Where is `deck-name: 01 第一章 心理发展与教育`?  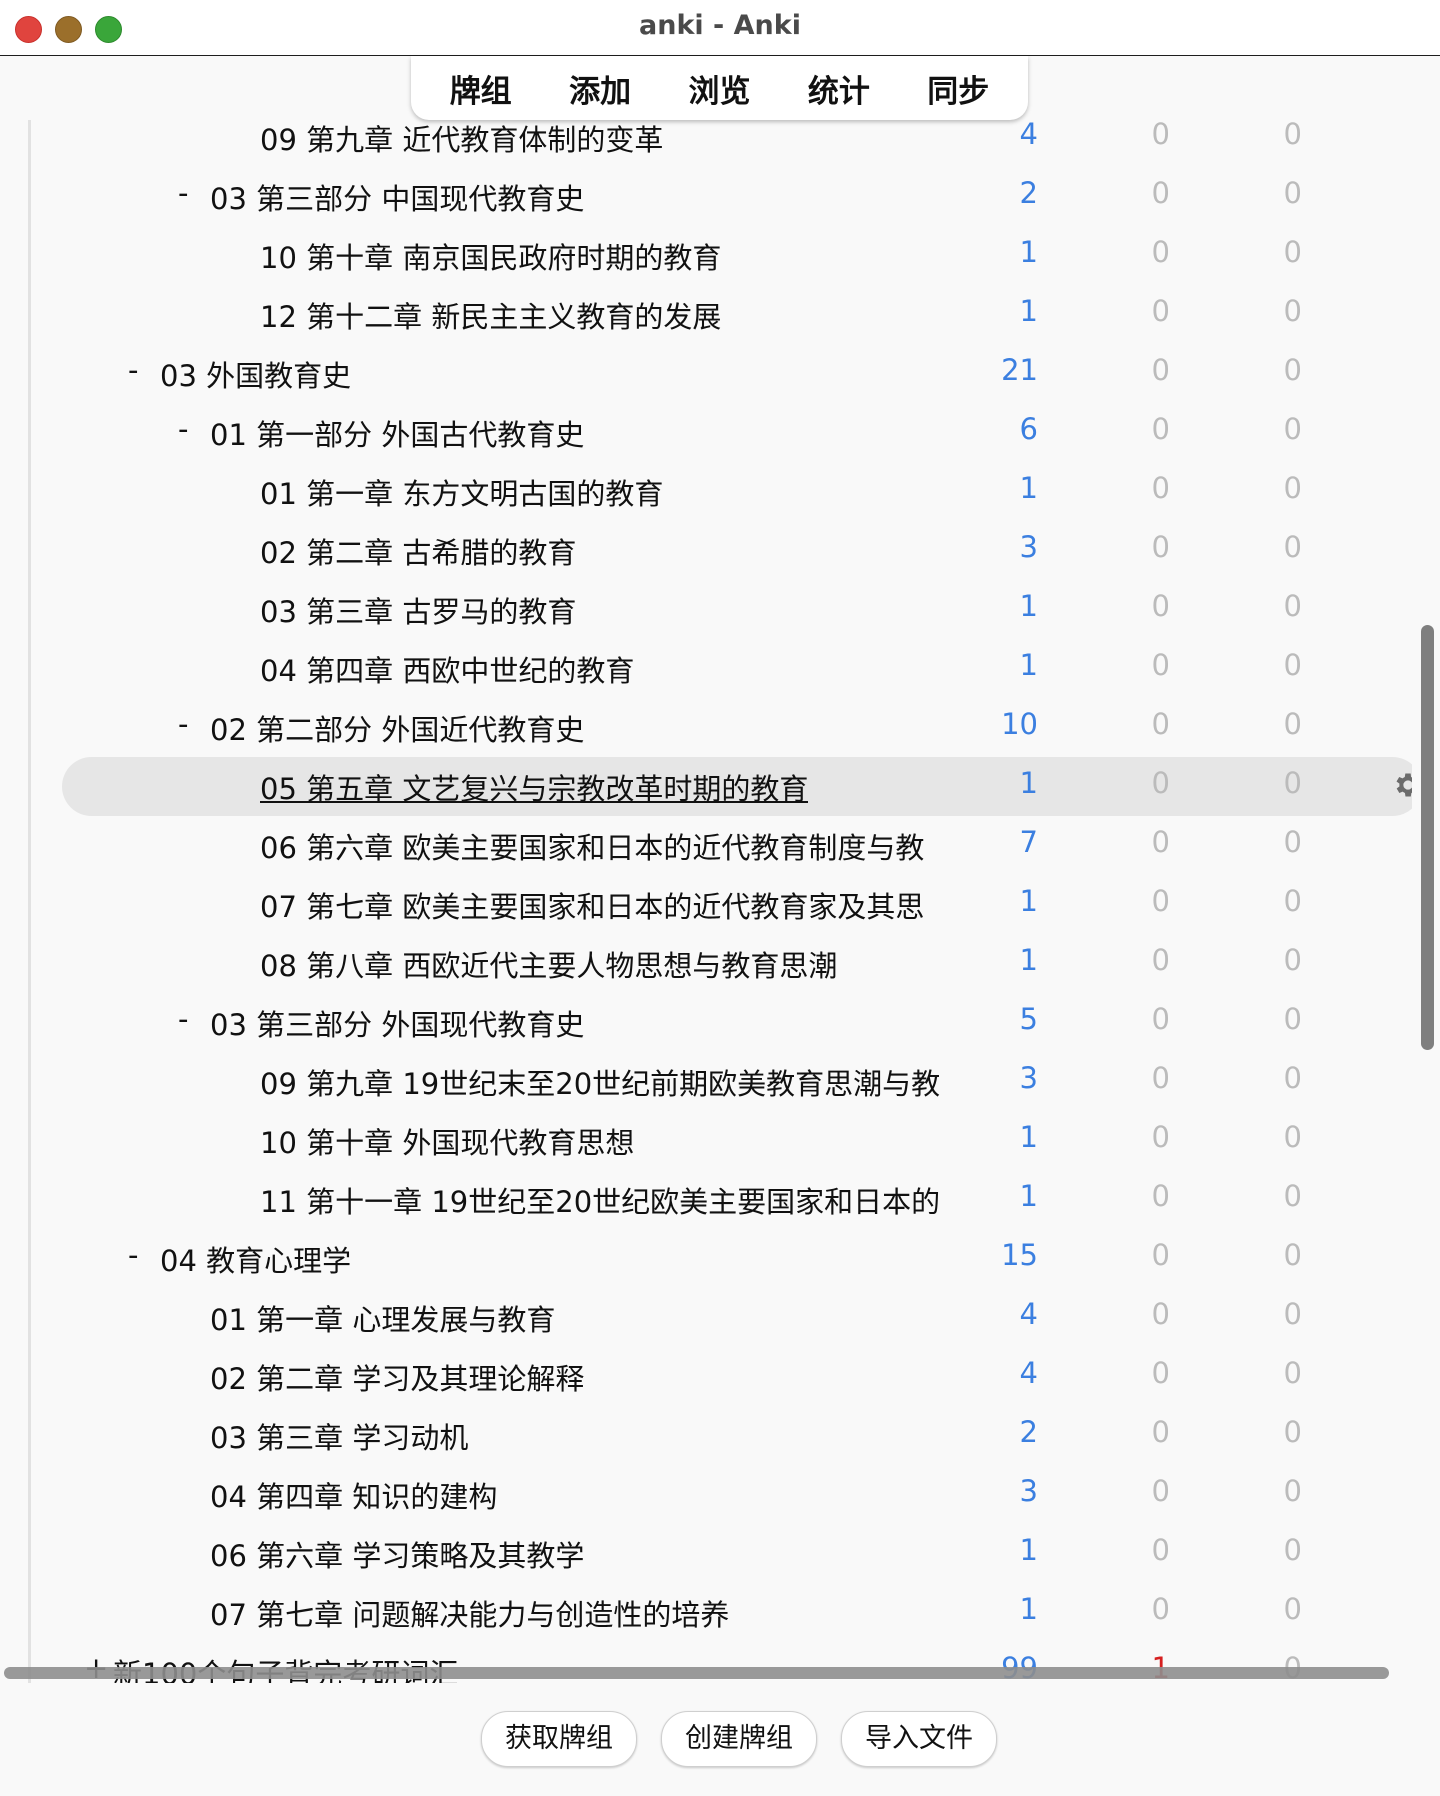 deck-name: 01 第一章 心理发展与教育 is located at coordinates (382, 1318).